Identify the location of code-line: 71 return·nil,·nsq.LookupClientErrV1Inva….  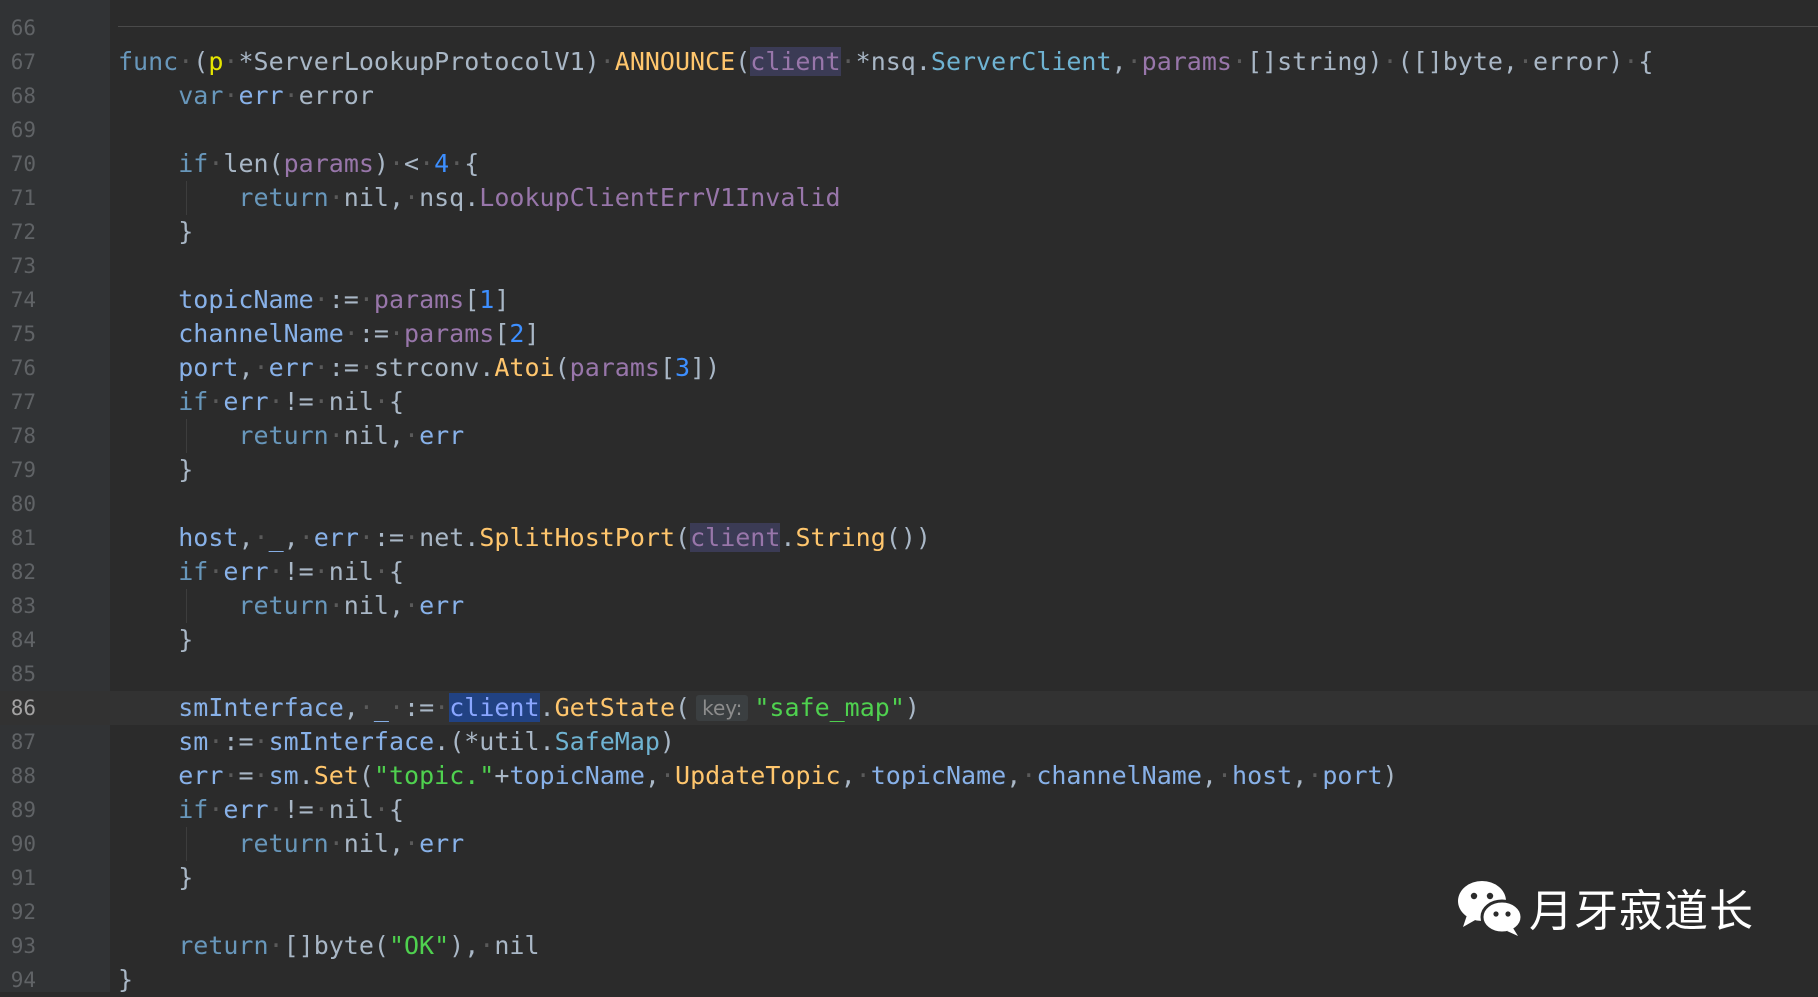
(909, 198).